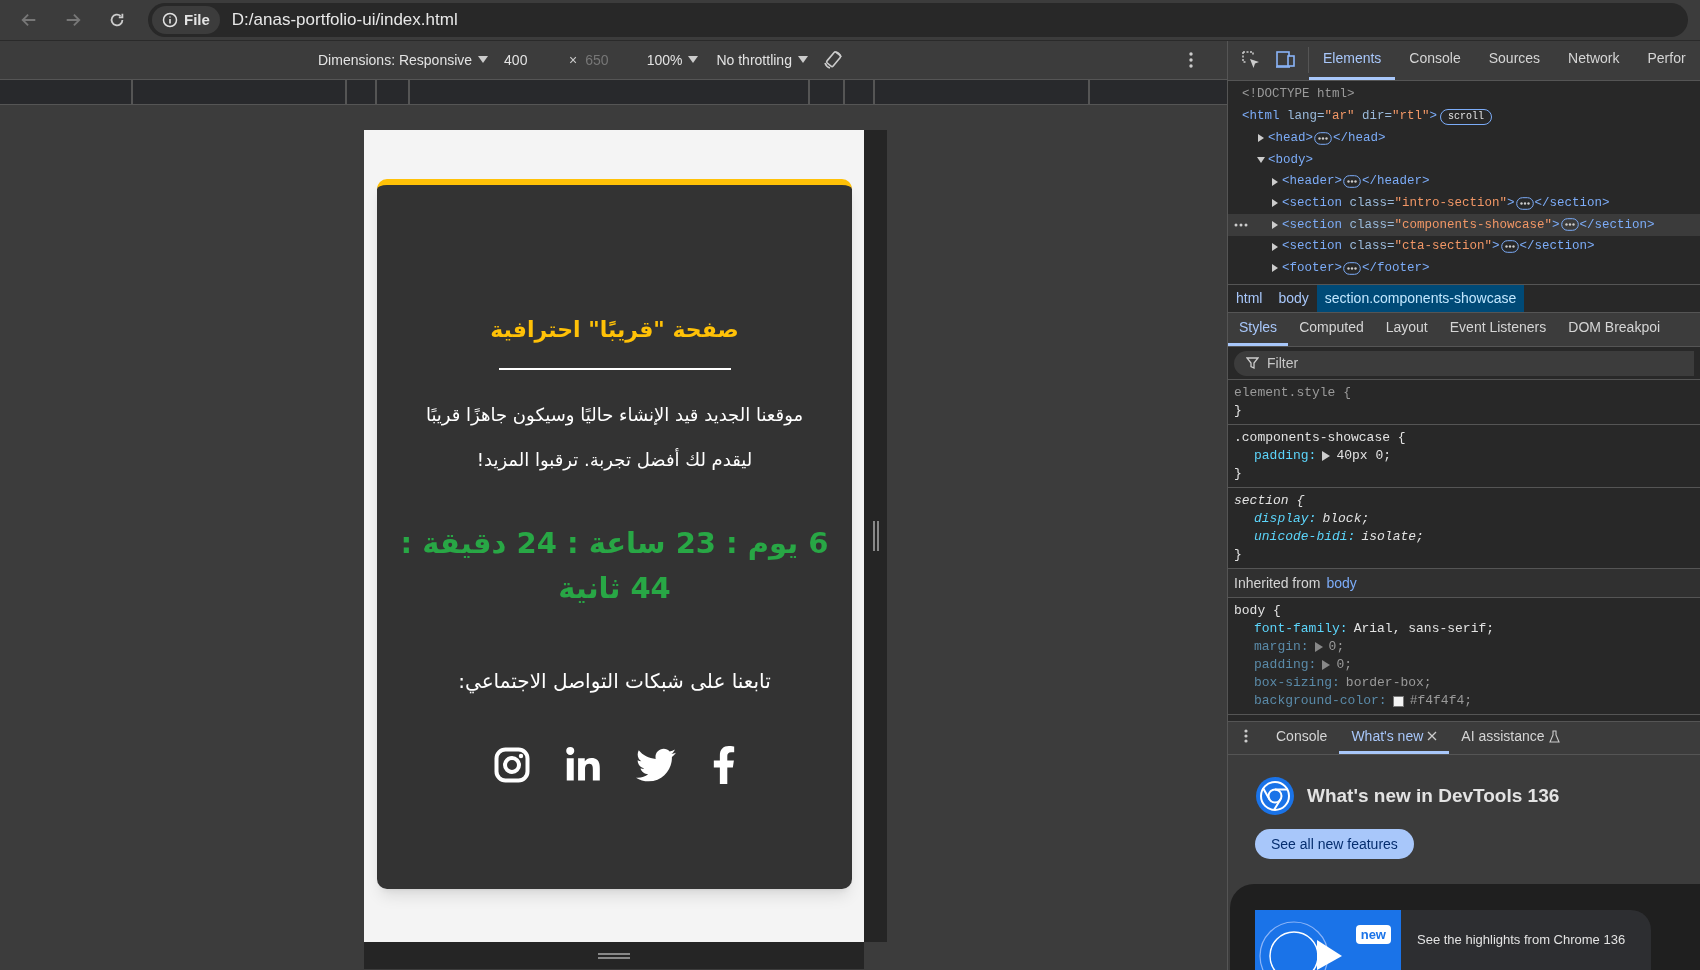  What do you see at coordinates (1433, 795) in the screenshot?
I see `whats-new-heading: What's new in DevTools 136` at bounding box center [1433, 795].